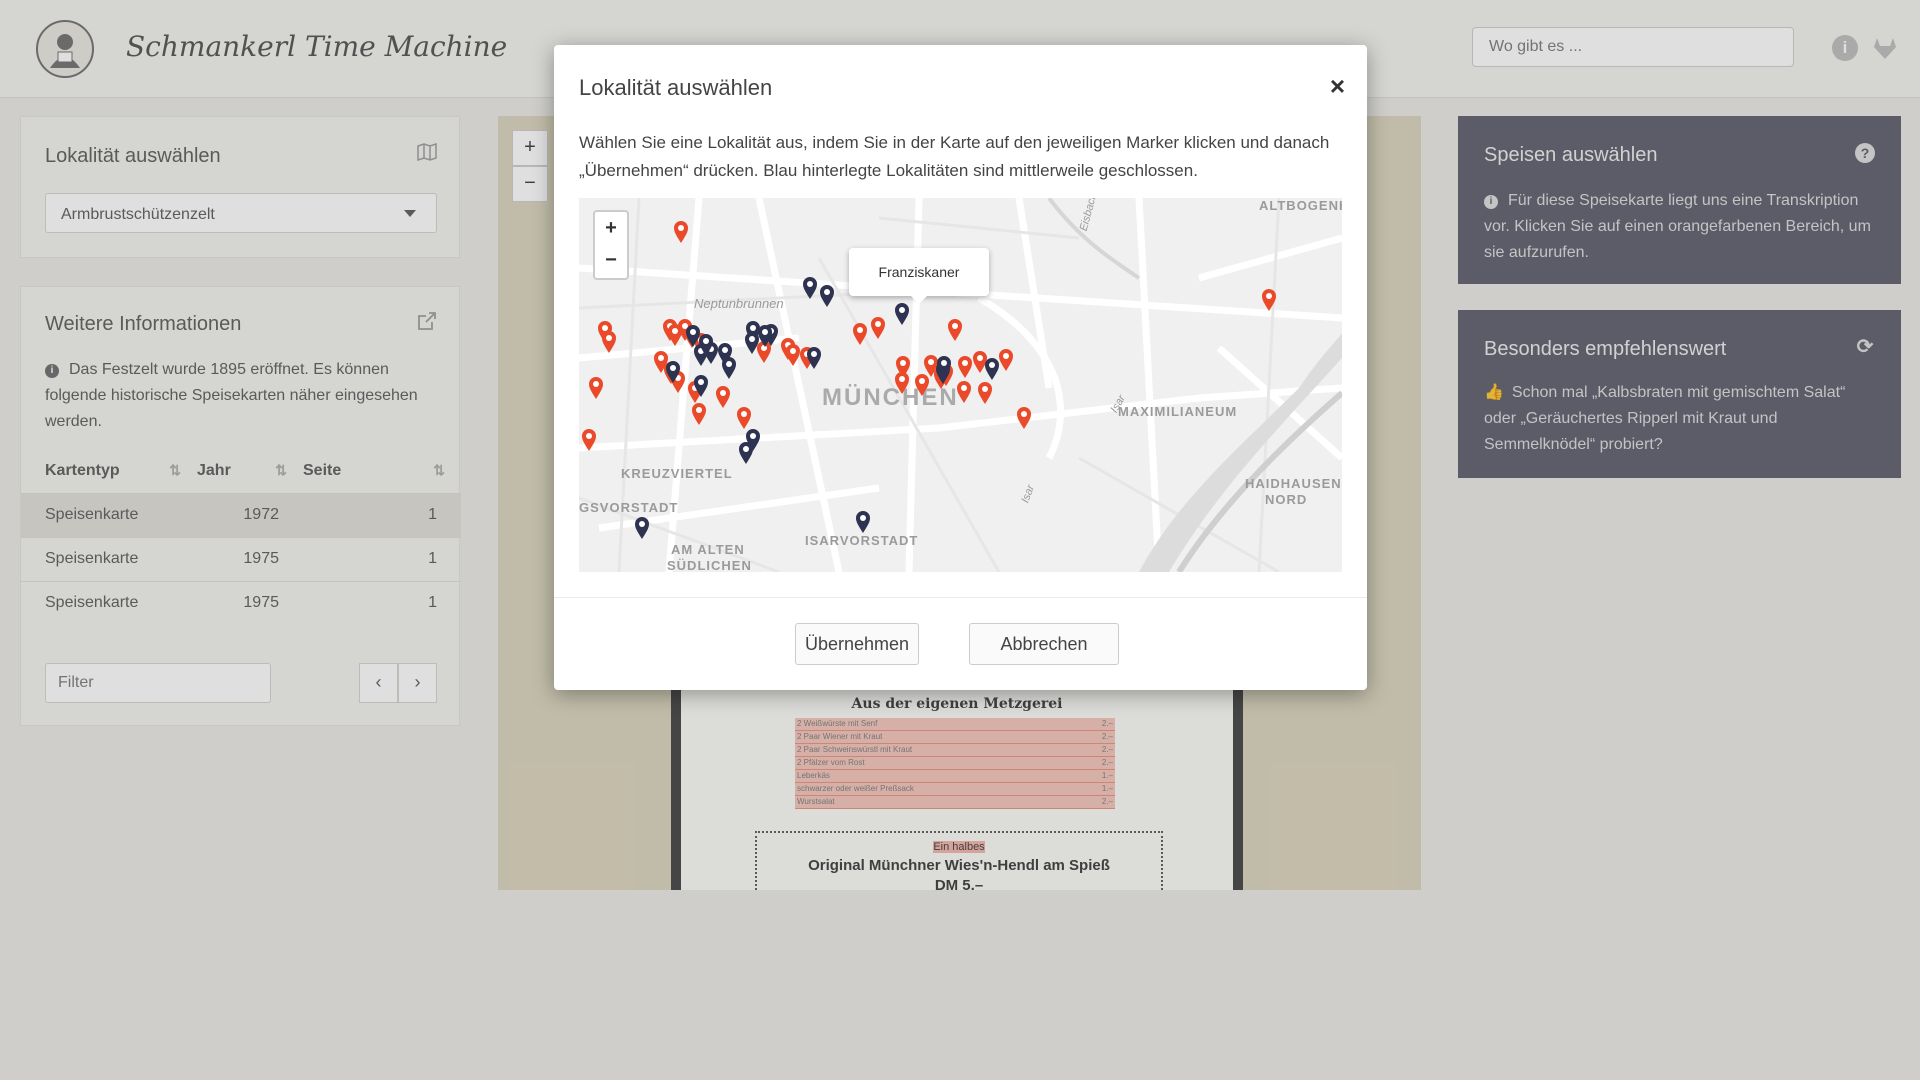 The height and width of the screenshot is (1080, 1920). Describe the element at coordinates (676, 87) in the screenshot. I see `modal-title: Lokalität auswählen` at that location.